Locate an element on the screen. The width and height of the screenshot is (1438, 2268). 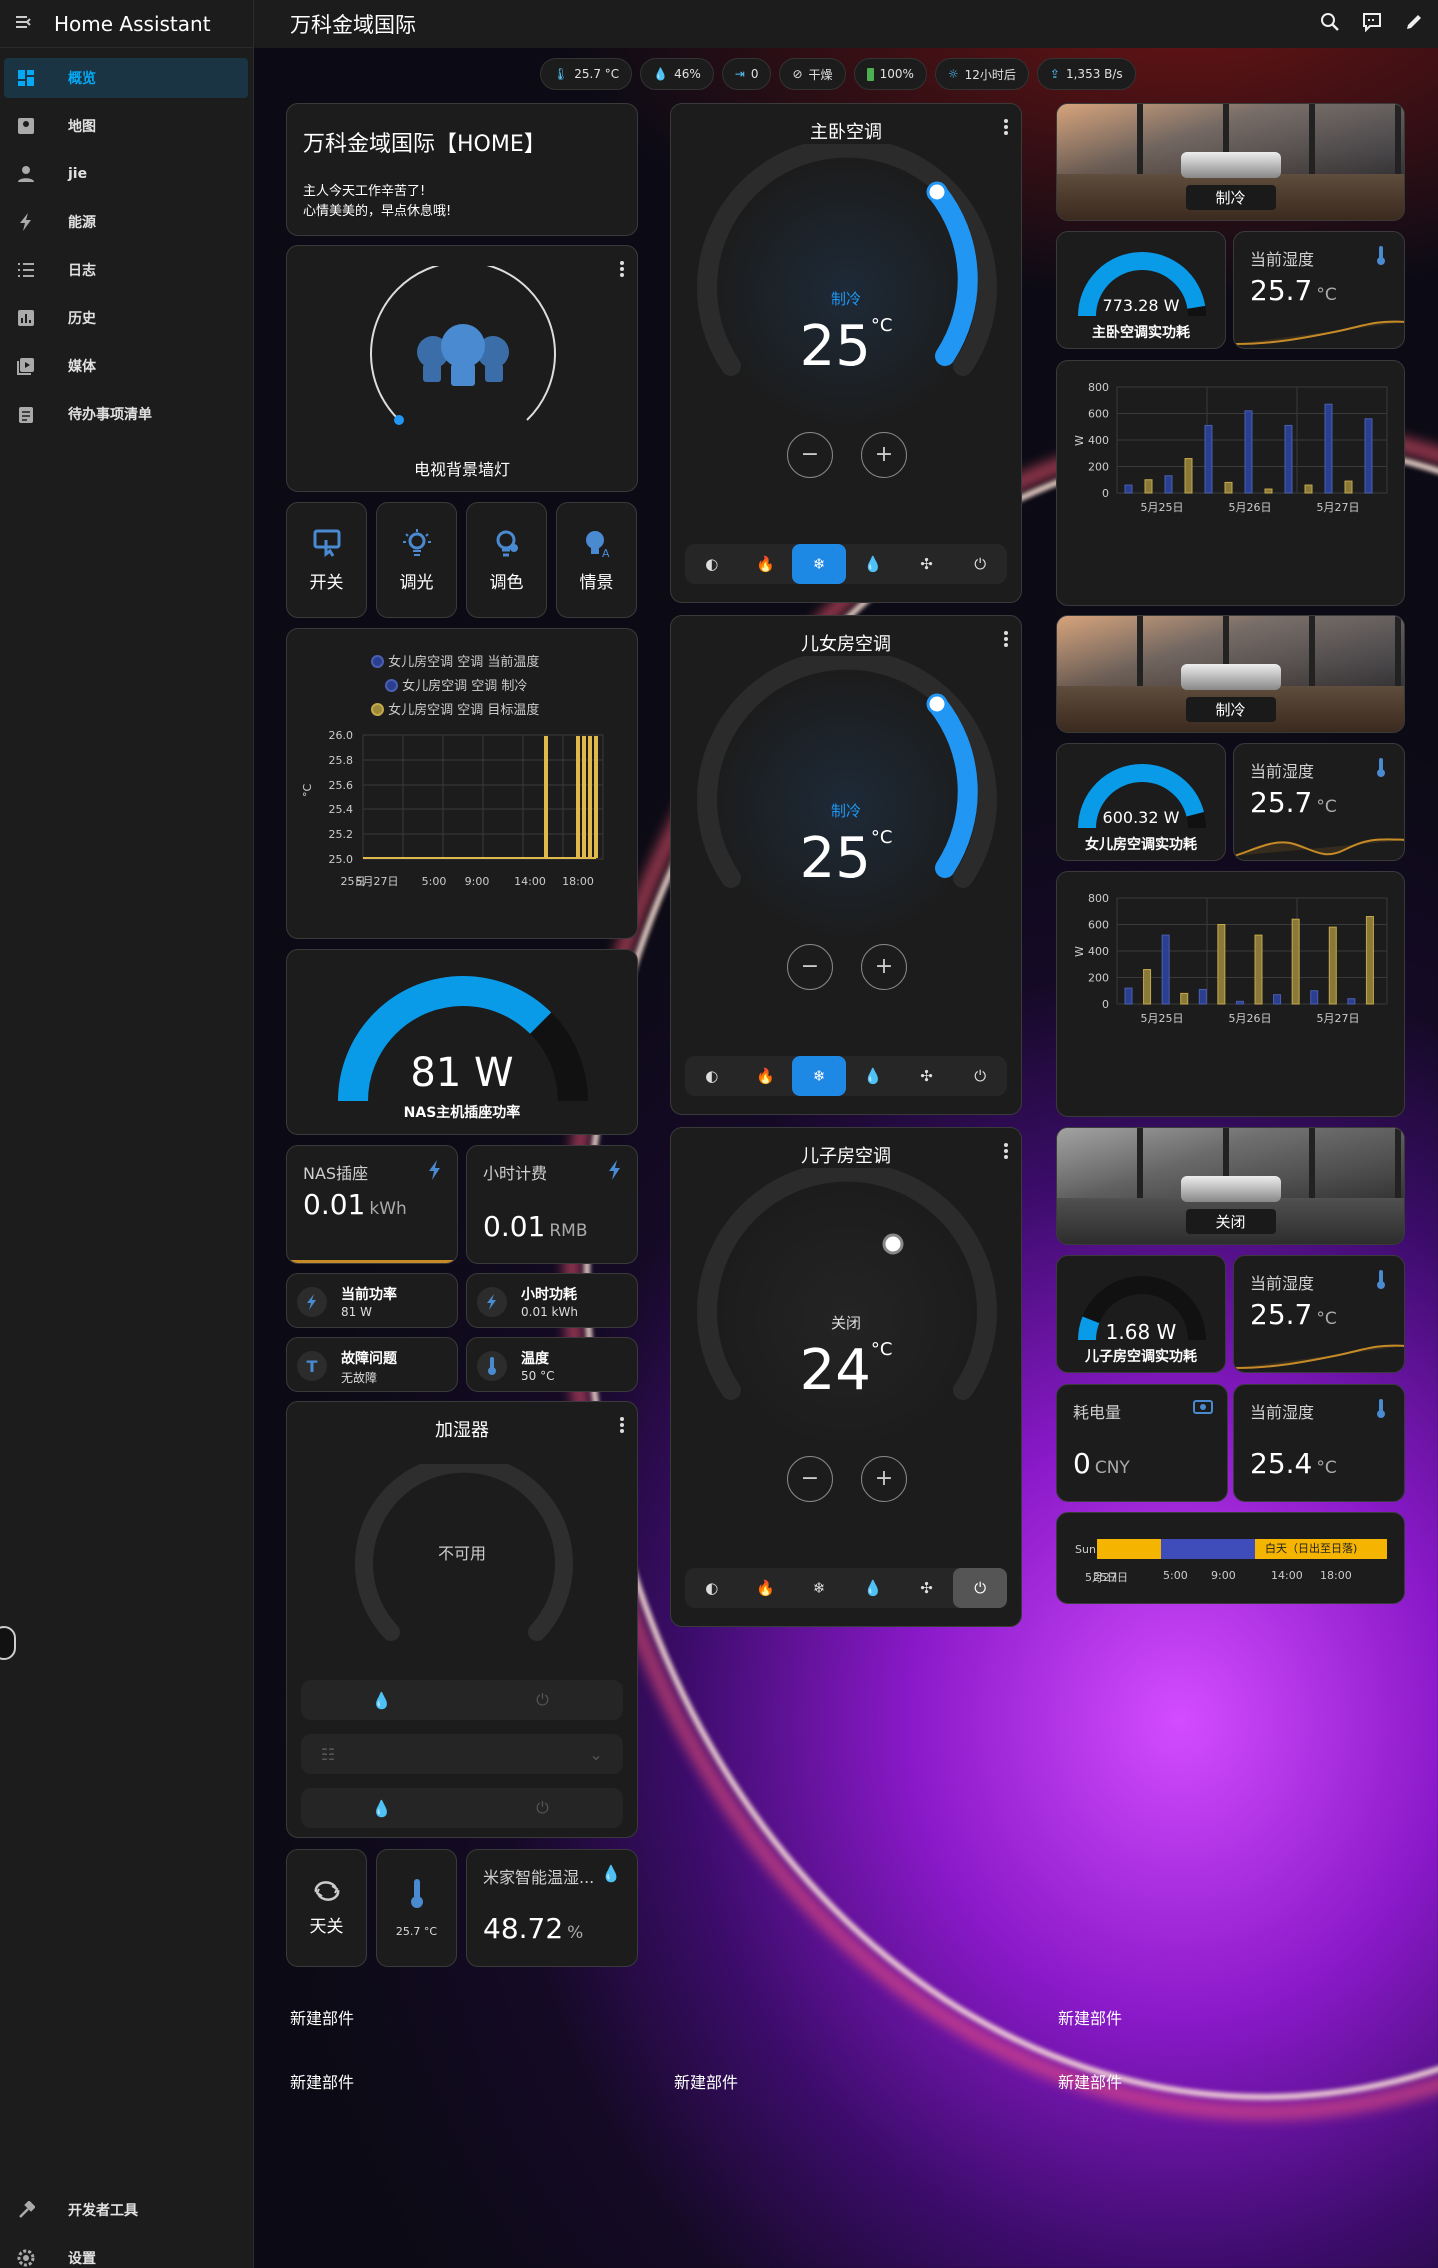
room-photo-card: 关闭 is located at coordinates (1230, 1186).